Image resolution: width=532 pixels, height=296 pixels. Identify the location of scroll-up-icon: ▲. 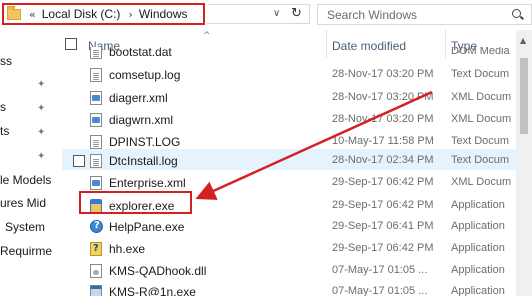
(523, 40).